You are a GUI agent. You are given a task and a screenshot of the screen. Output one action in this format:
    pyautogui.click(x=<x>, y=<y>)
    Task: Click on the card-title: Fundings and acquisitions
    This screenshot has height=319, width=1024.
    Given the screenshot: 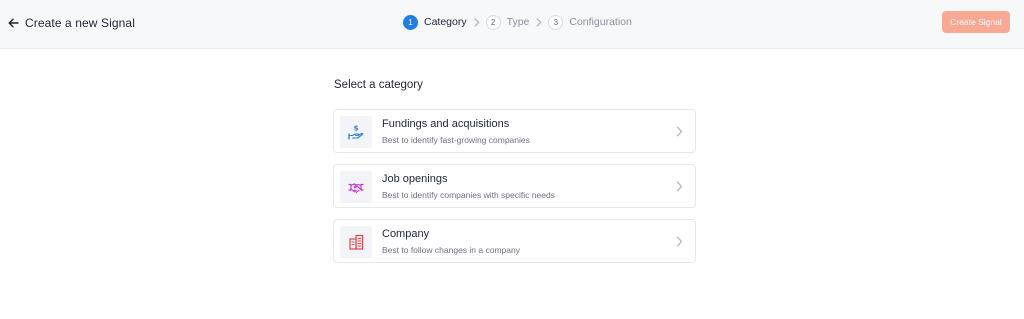 What is the action you would take?
    pyautogui.click(x=446, y=124)
    